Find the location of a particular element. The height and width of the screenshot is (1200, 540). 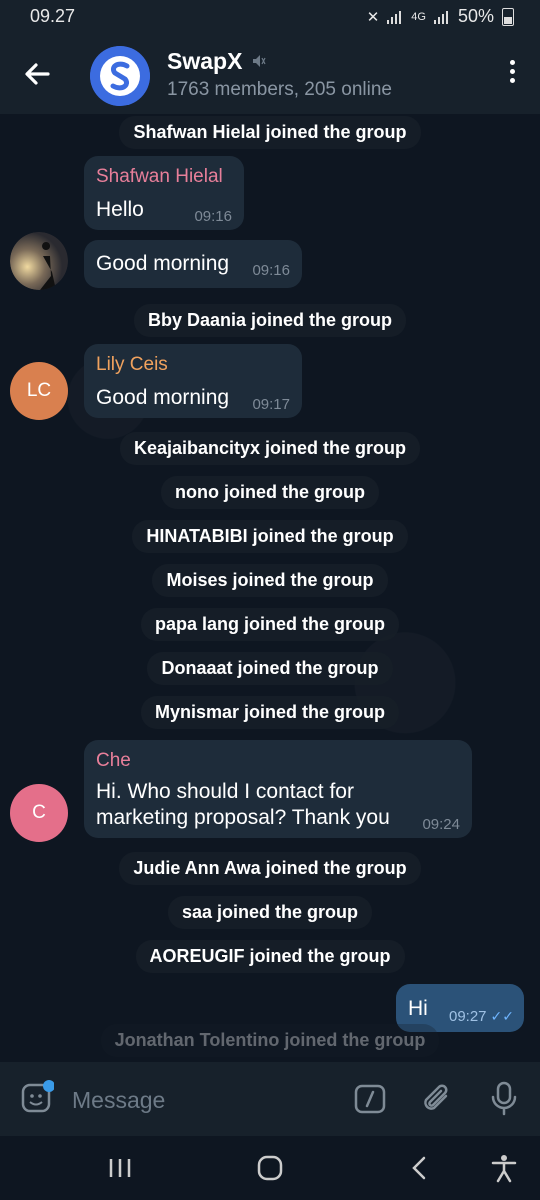

service-message: Donaaat joined the group is located at coordinates (270, 668).